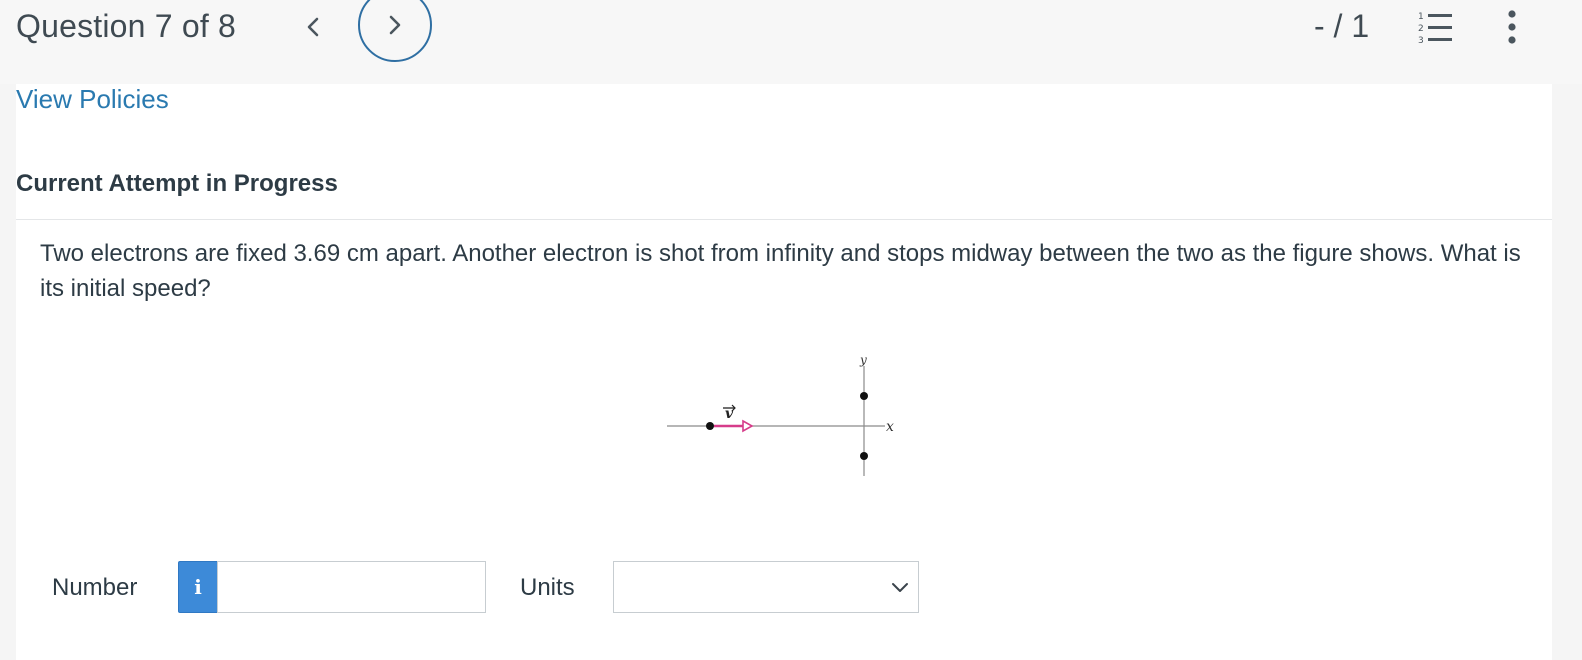 The height and width of the screenshot is (660, 1582). Describe the element at coordinates (864, 456) in the screenshot. I see `fixed-electron-bottom` at that location.